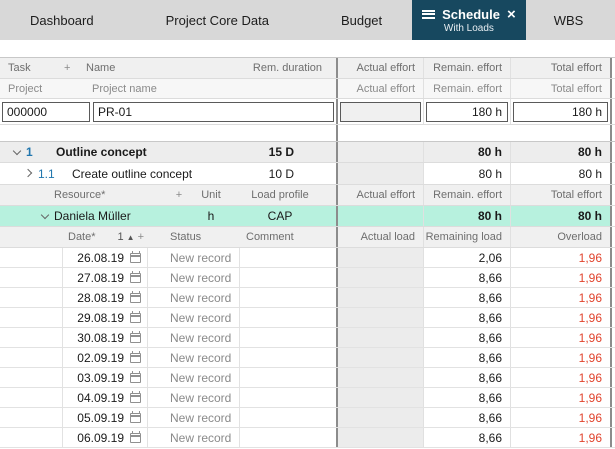 This screenshot has width=615, height=449. Describe the element at coordinates (284, 152) in the screenshot. I see `task-rem-duration: 15 D` at that location.